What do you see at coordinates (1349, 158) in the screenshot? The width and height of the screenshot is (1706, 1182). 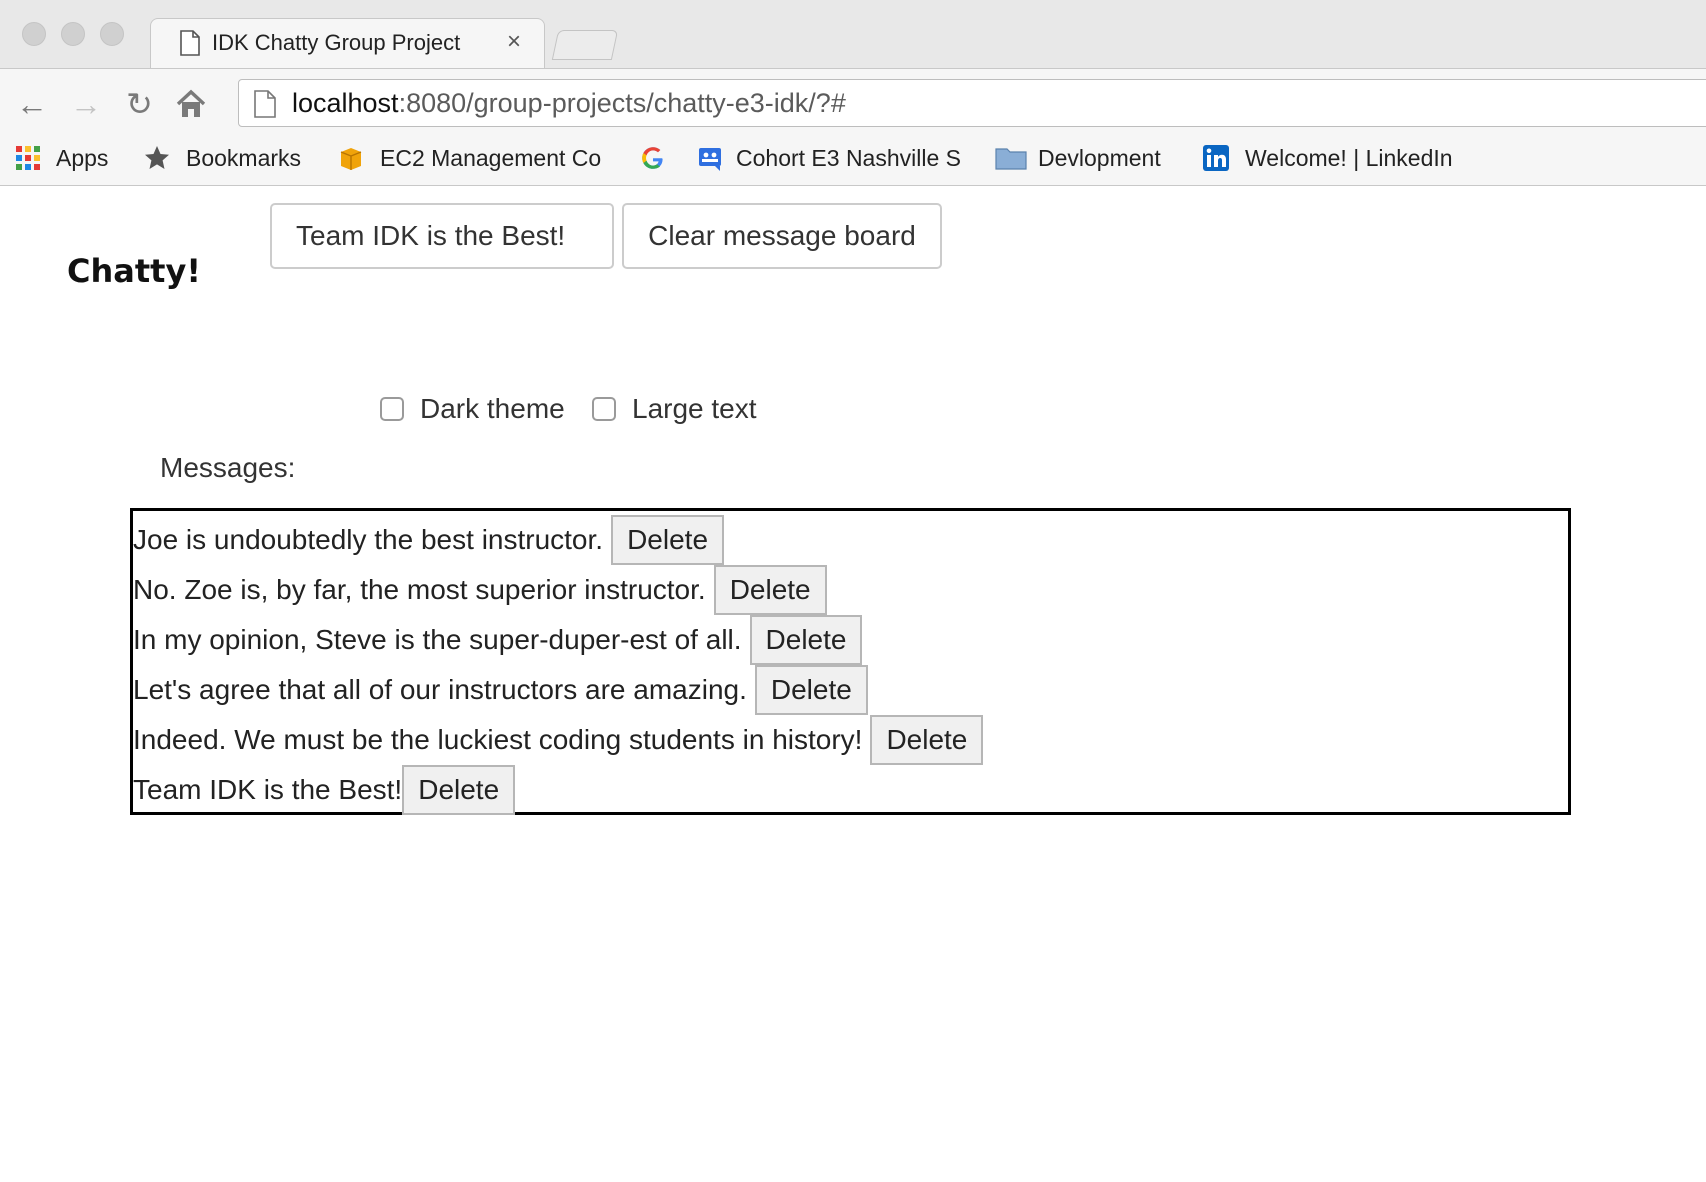 I see `bookmark-linkedin: Welcome! | LinkedIn` at bounding box center [1349, 158].